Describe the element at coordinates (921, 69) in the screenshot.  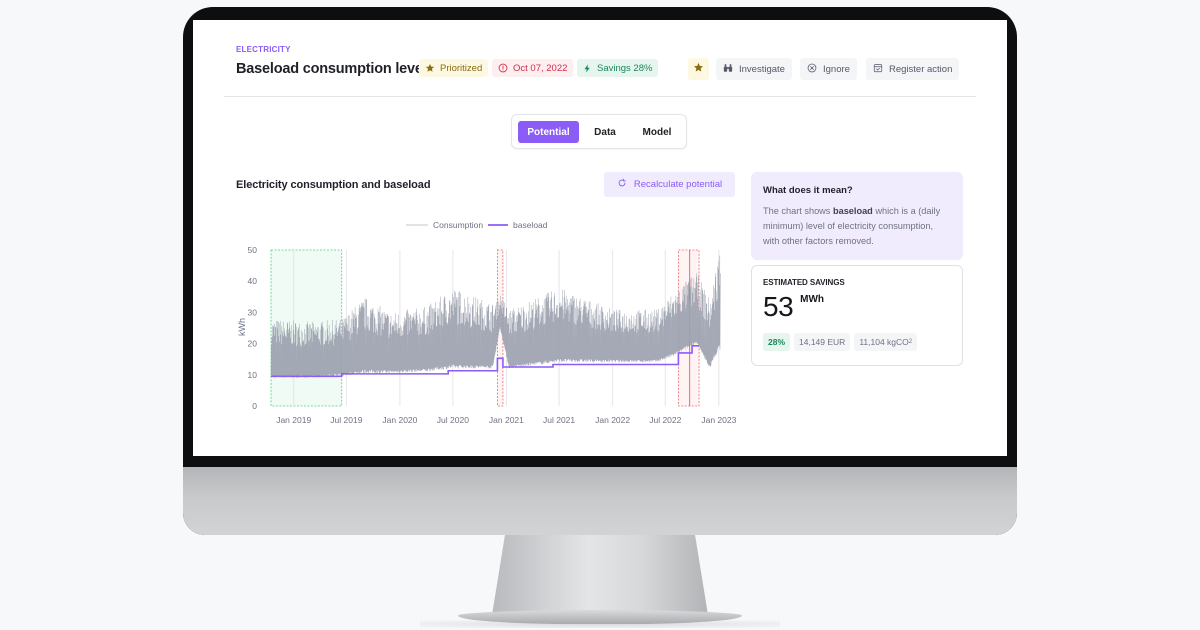
I see `register-action-label: Register action` at that location.